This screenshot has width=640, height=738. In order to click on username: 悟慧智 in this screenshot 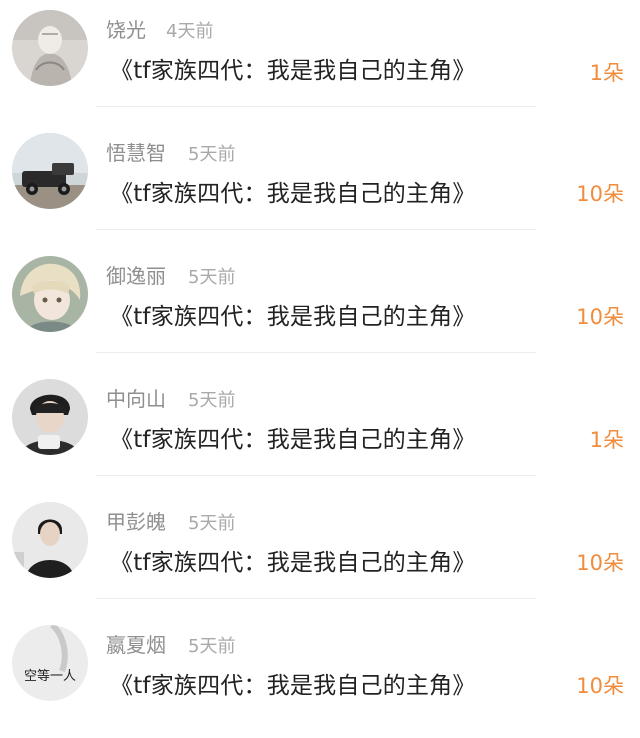, I will do `click(136, 151)`.